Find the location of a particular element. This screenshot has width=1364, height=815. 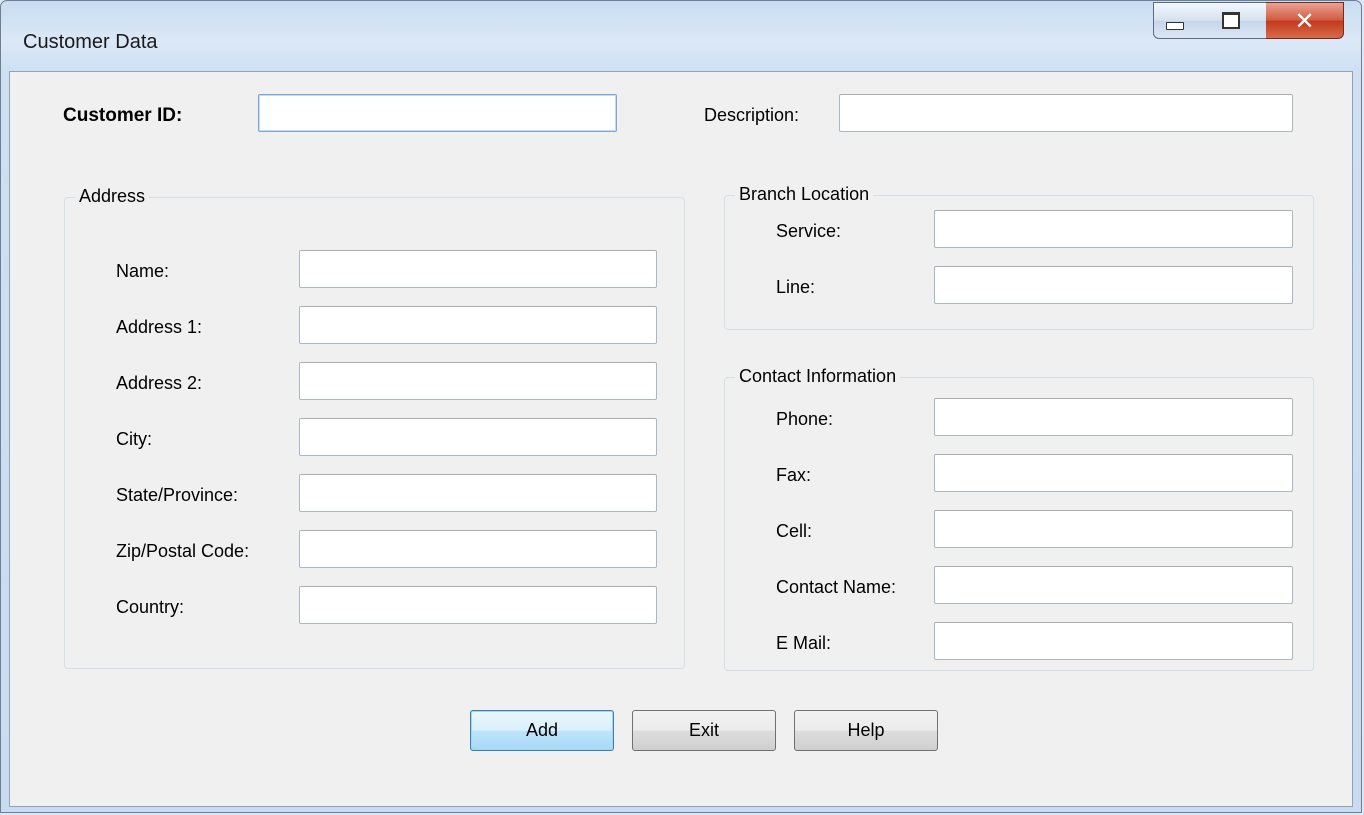

address1-label: Address 1: is located at coordinates (159, 327).